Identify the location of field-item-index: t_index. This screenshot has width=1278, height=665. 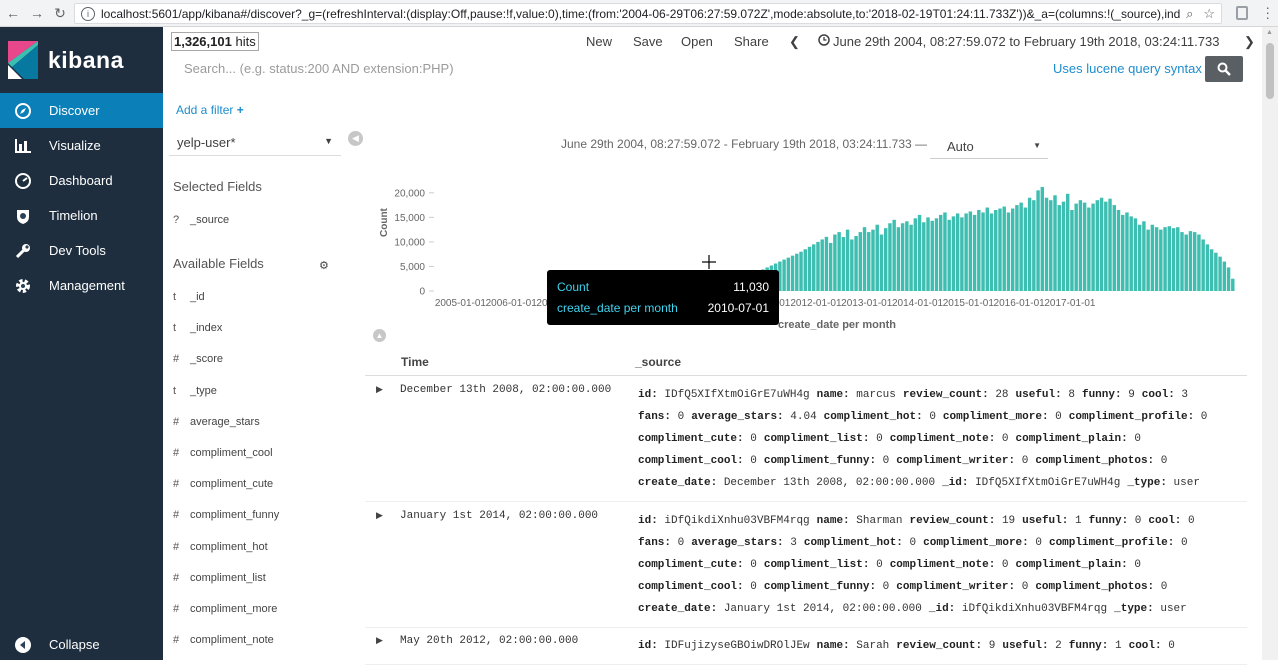
(197, 328).